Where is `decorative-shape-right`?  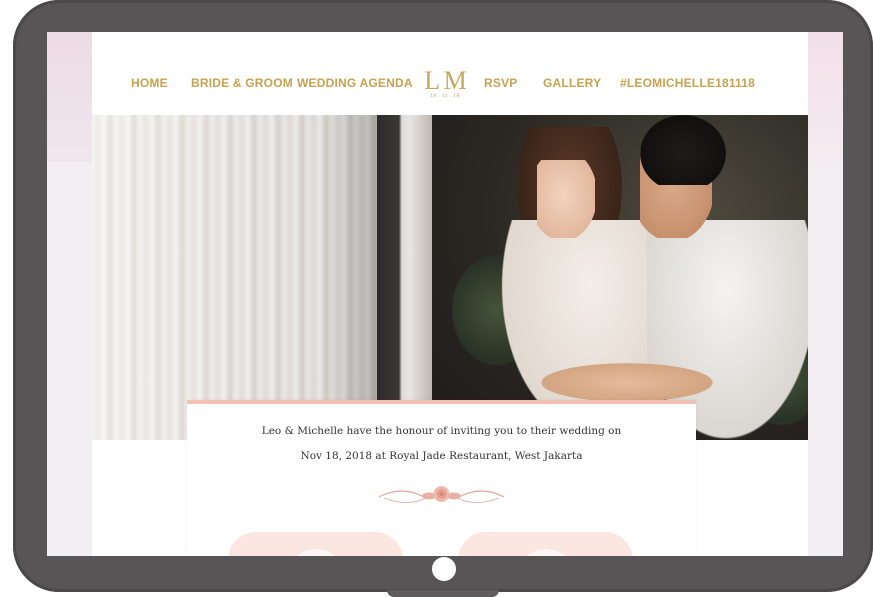 decorative-shape-right is located at coordinates (545, 544).